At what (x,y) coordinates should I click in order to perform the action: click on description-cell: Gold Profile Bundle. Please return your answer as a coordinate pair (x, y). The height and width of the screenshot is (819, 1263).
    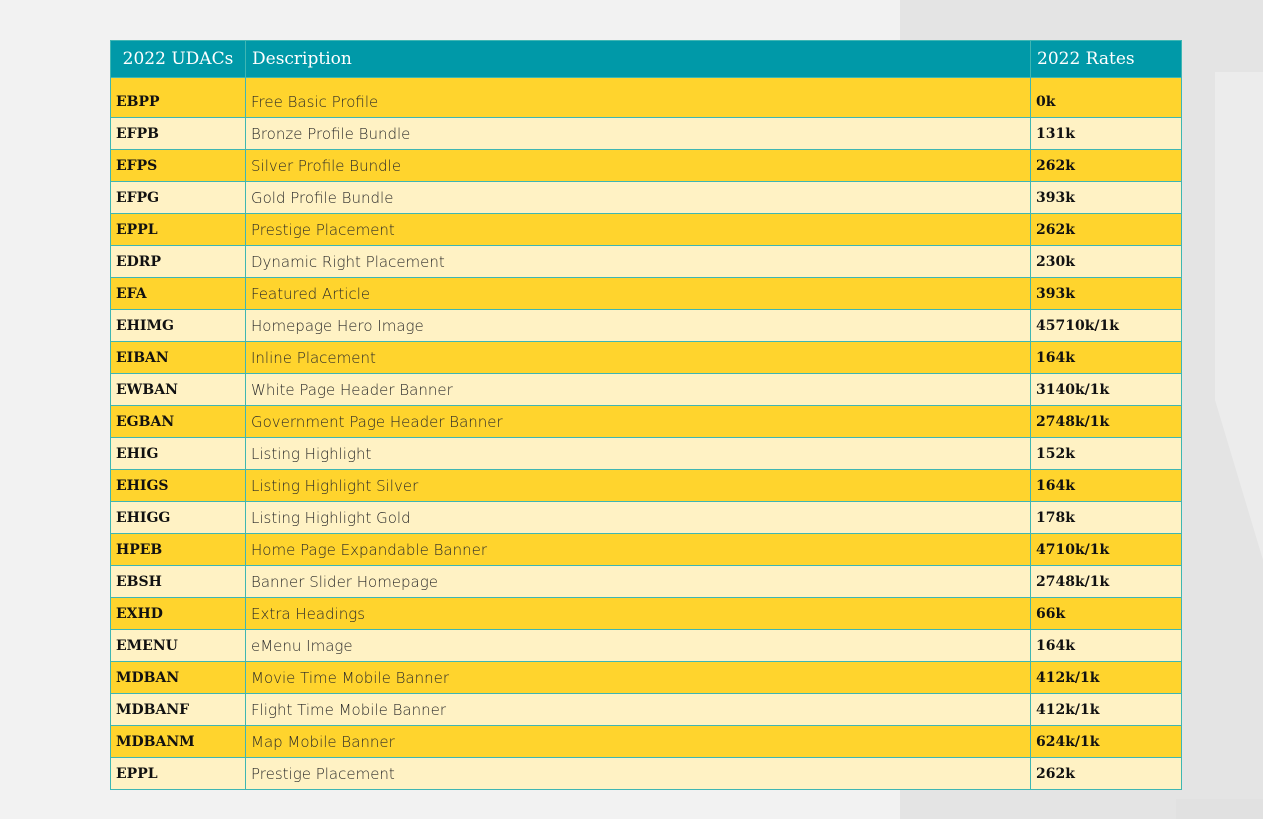
    Looking at the image, I should click on (638, 197).